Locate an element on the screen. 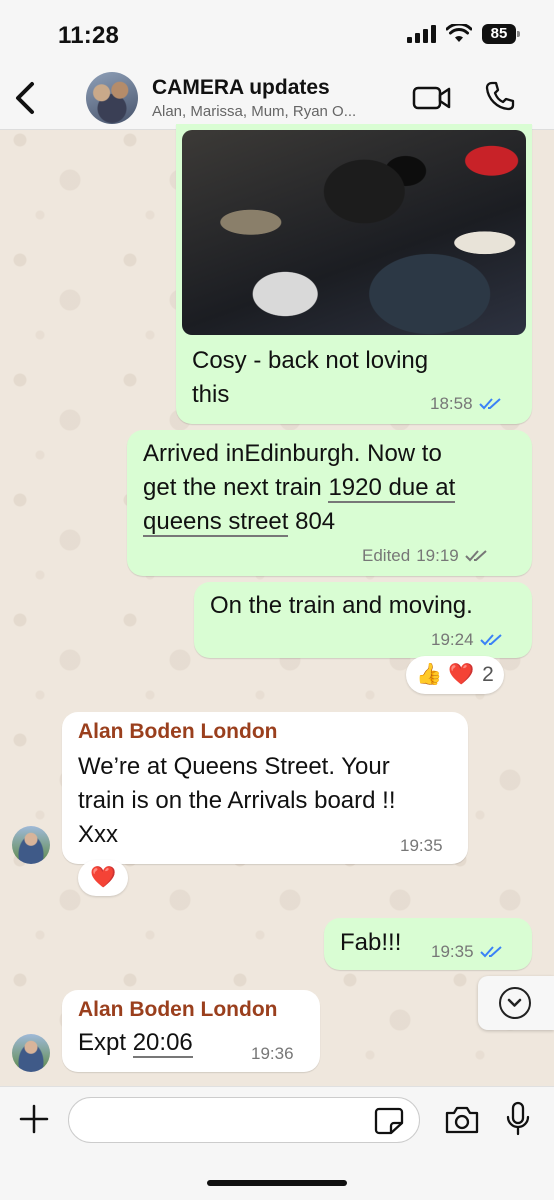  phone-icon is located at coordinates (500, 96).